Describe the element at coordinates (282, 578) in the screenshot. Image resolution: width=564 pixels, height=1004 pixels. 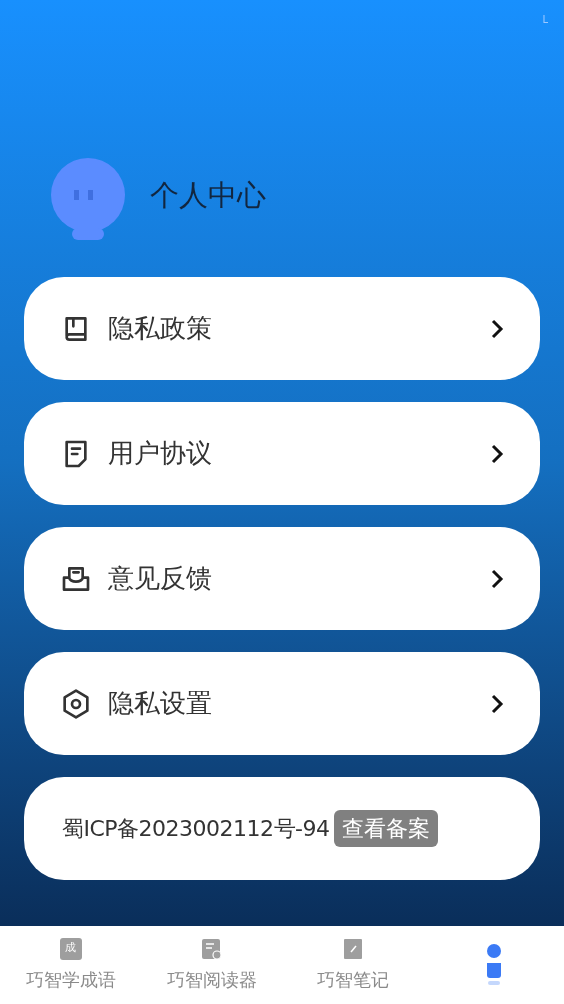
I see `menu-item: 意见反馈` at that location.